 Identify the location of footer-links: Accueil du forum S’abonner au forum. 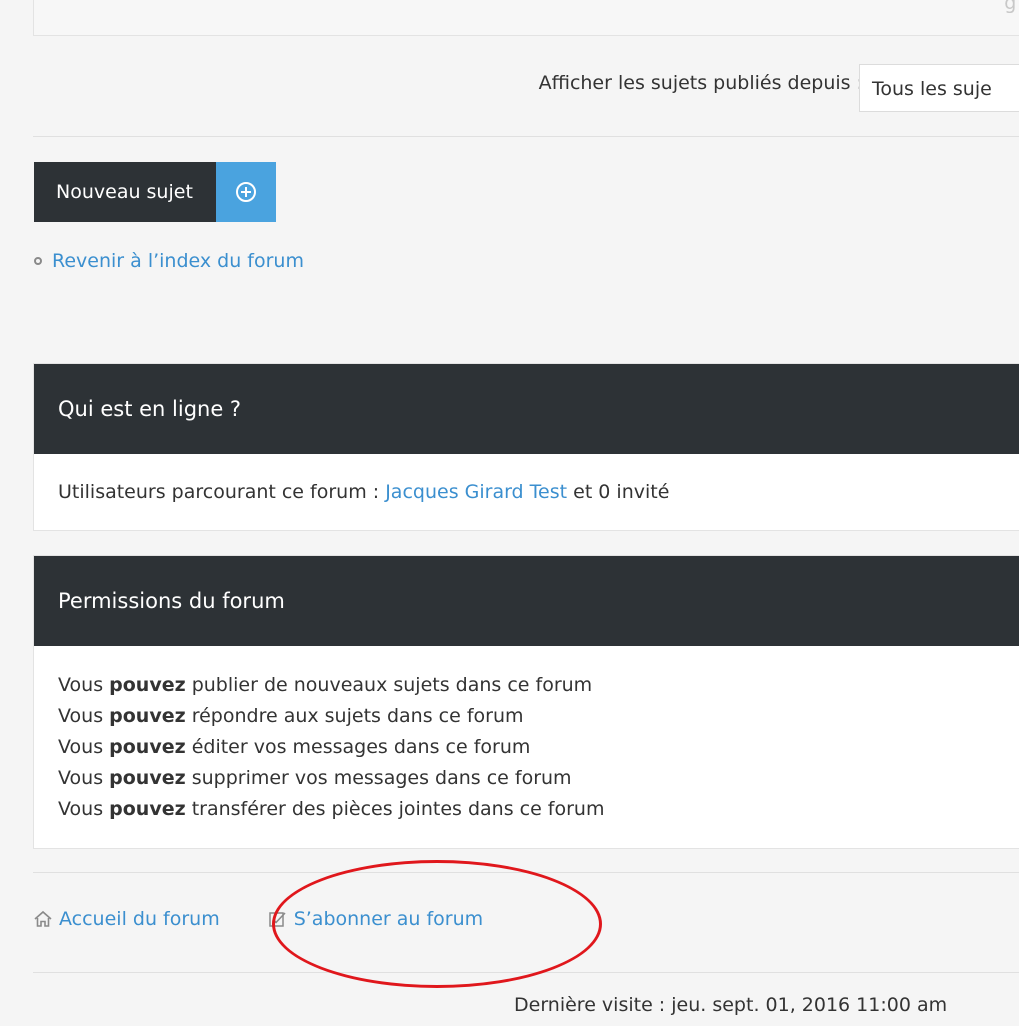
(282, 919).